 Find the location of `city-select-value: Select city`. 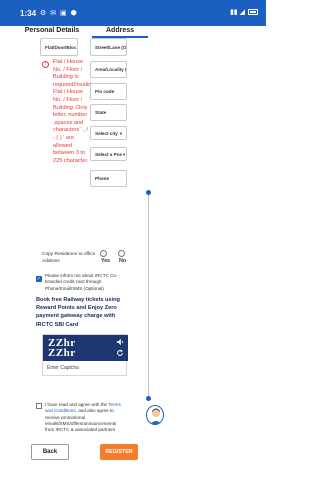

city-select-value: Select city is located at coordinates (106, 133).